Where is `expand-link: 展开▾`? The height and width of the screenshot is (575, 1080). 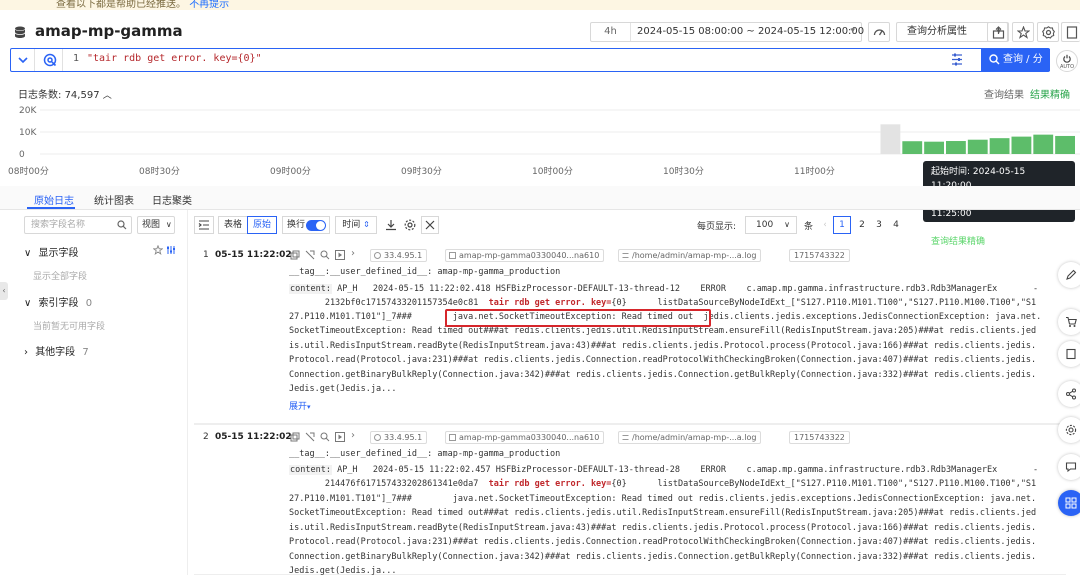
expand-link: 展开▾ is located at coordinates (300, 405).